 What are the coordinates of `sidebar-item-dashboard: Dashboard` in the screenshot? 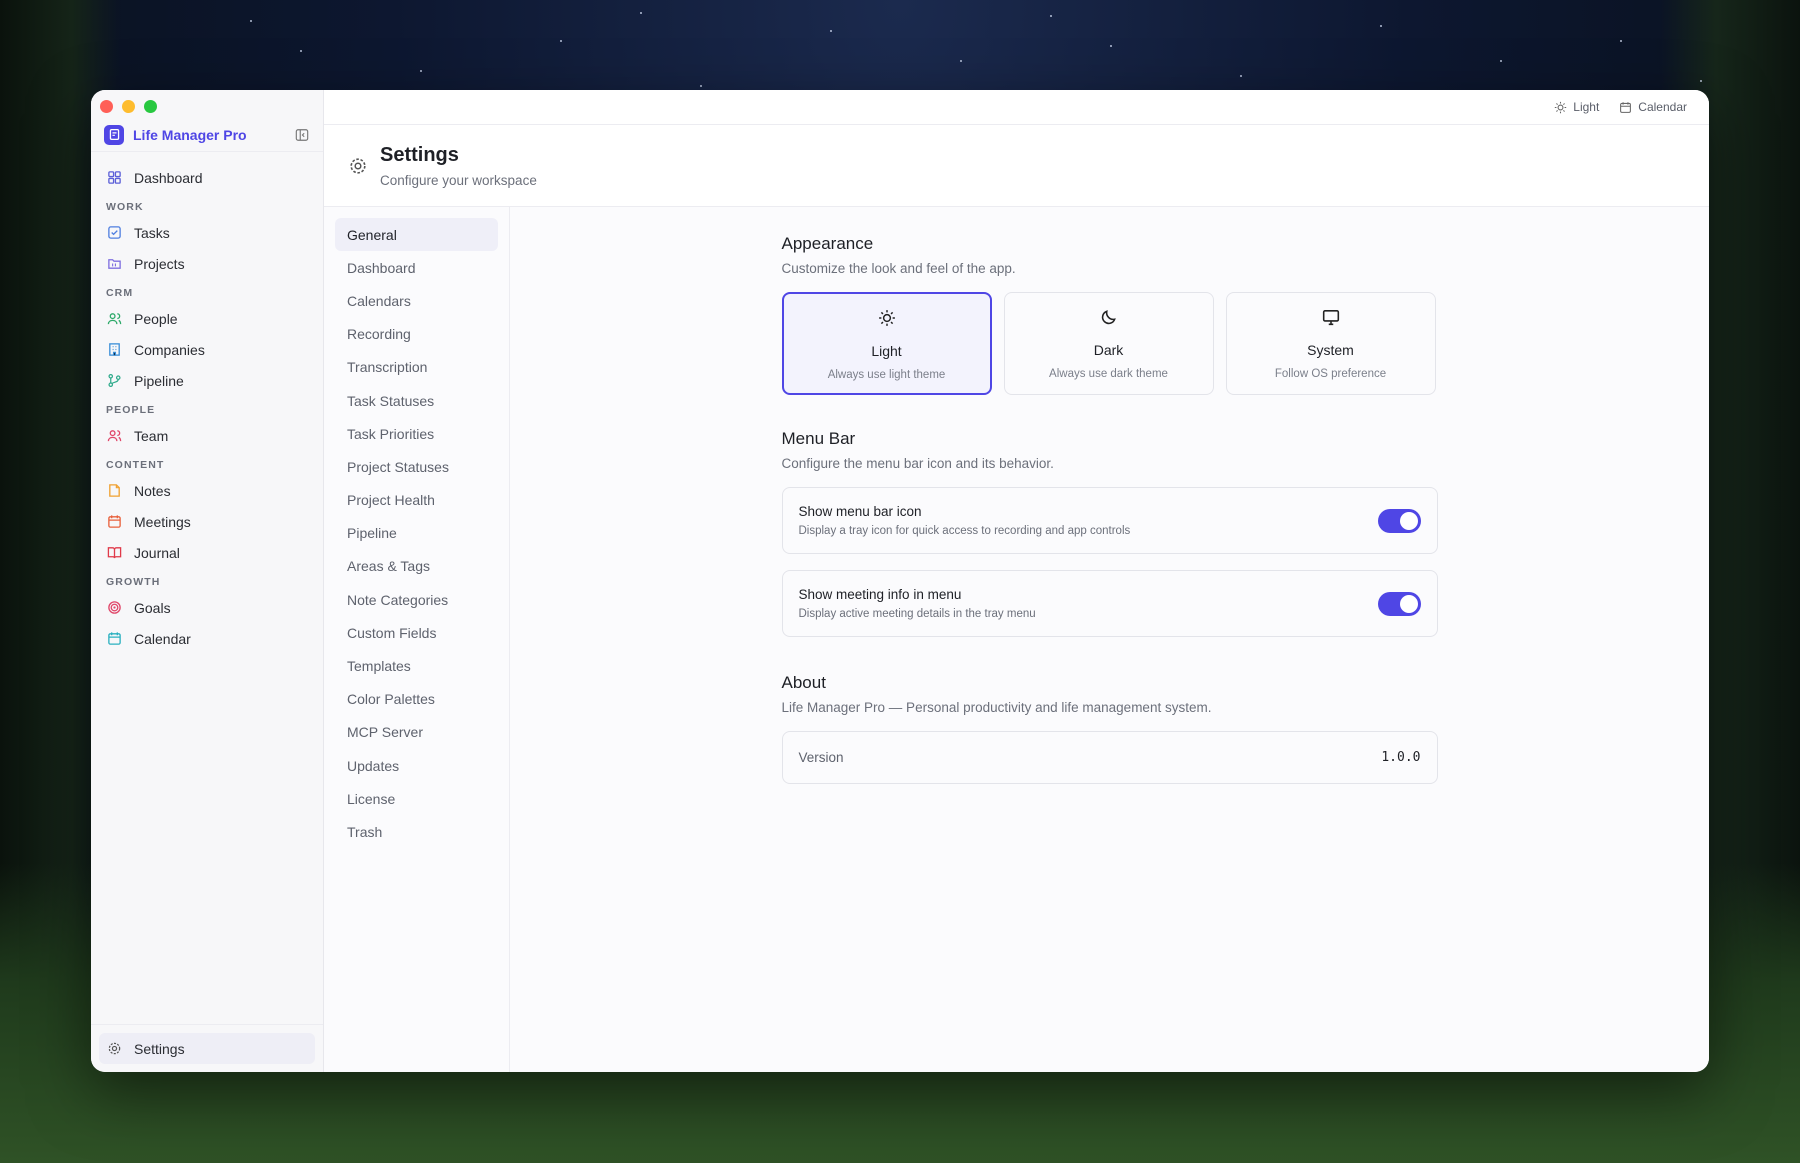 It's located at (207, 177).